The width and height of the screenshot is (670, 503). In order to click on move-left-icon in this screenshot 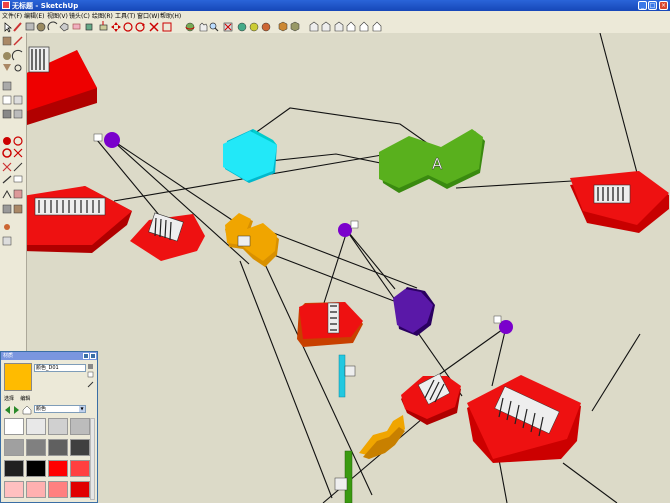, I will do `click(7, 141)`.